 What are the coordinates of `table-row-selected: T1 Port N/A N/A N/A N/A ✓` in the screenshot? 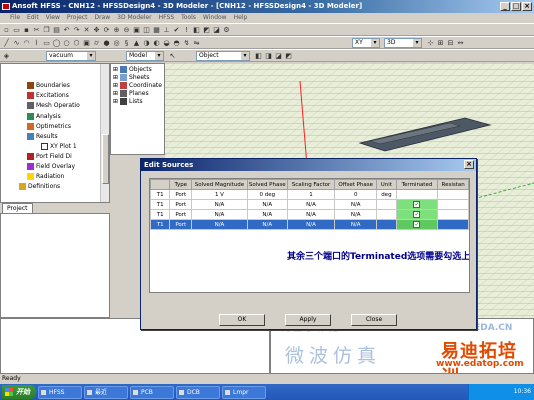 It's located at (309, 224).